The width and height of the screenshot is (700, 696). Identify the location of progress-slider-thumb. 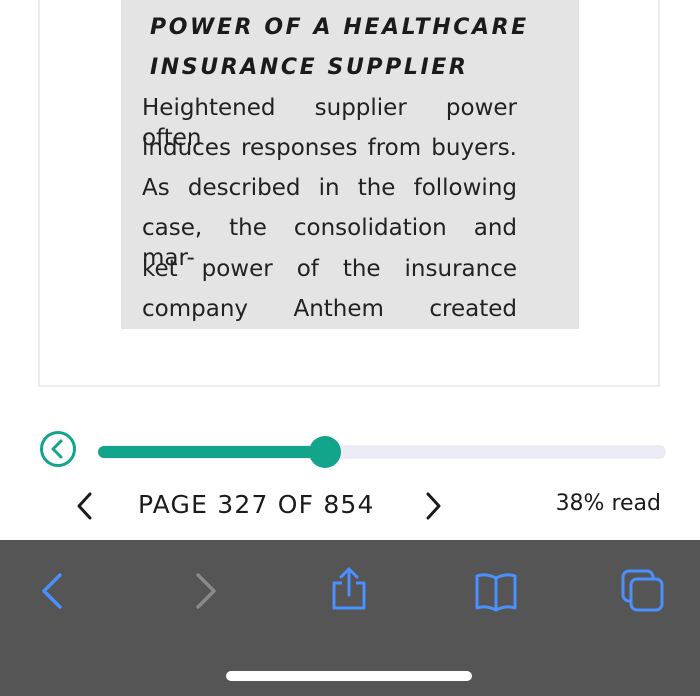
(325, 452).